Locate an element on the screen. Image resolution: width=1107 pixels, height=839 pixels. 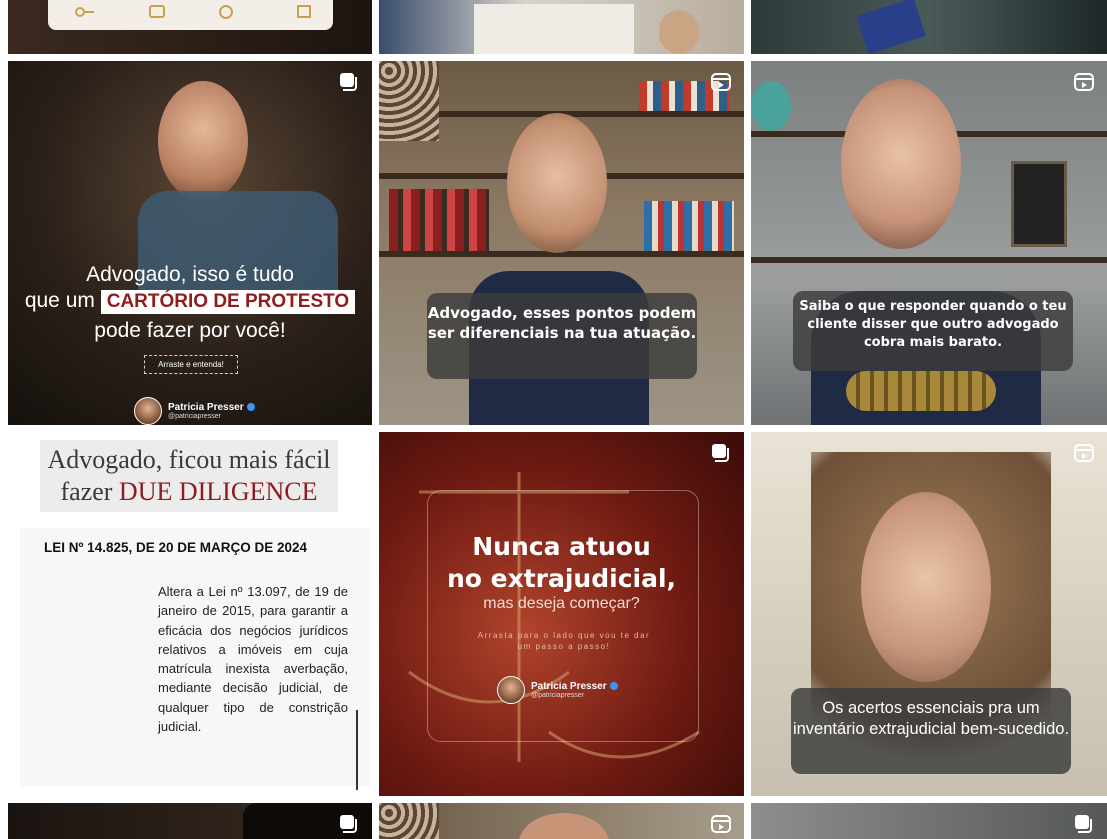
document-paper is located at coordinates (554, 29).